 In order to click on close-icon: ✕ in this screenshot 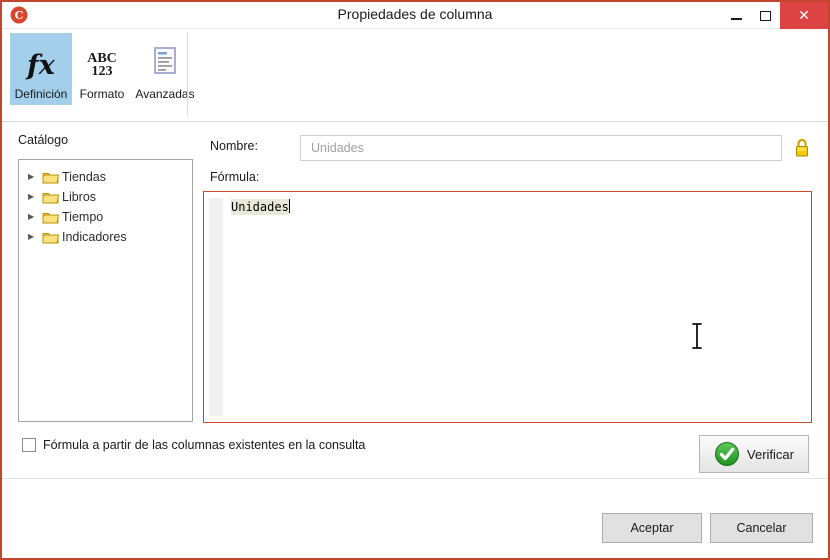, I will do `click(804, 15)`.